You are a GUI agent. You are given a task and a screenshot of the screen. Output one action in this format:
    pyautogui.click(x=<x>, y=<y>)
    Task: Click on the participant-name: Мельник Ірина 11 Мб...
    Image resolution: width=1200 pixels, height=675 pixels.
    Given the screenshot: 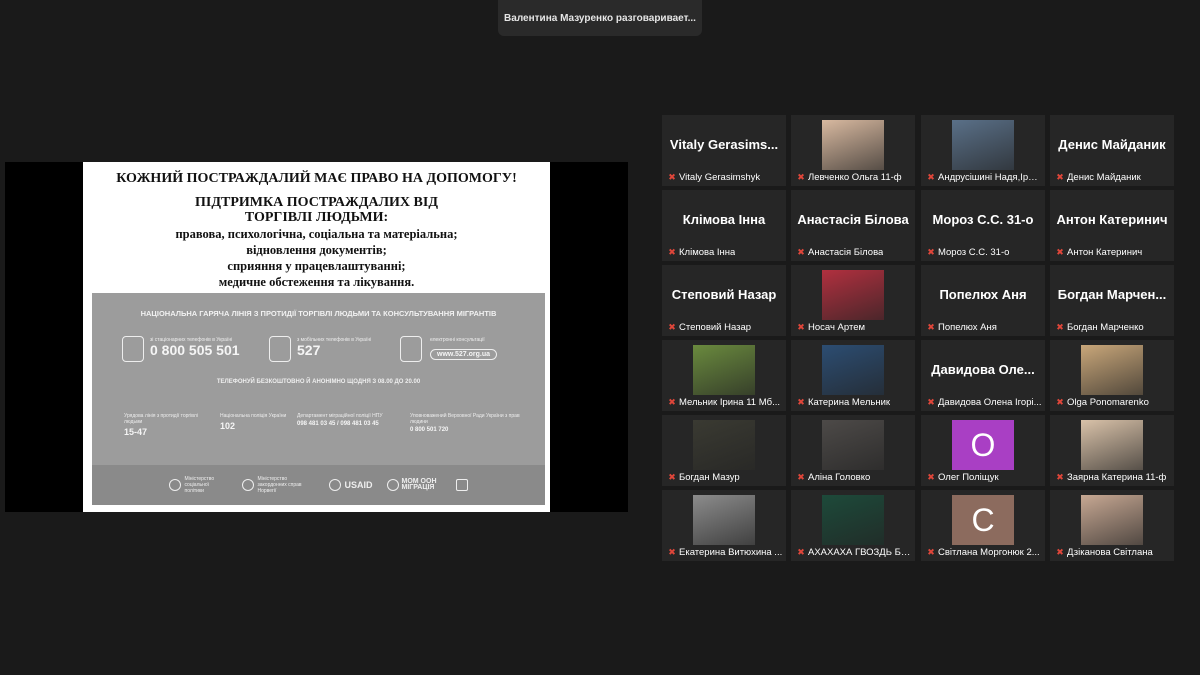 What is the action you would take?
    pyautogui.click(x=730, y=402)
    